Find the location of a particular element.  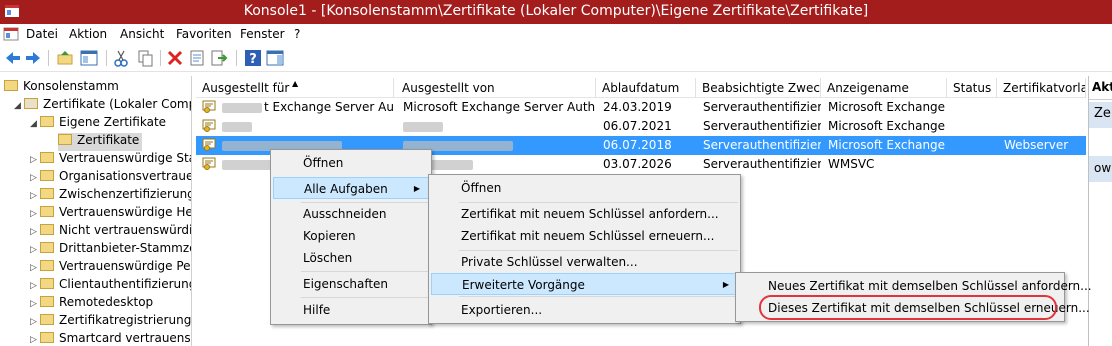

sort-up-icon: ▲ is located at coordinates (295, 83).